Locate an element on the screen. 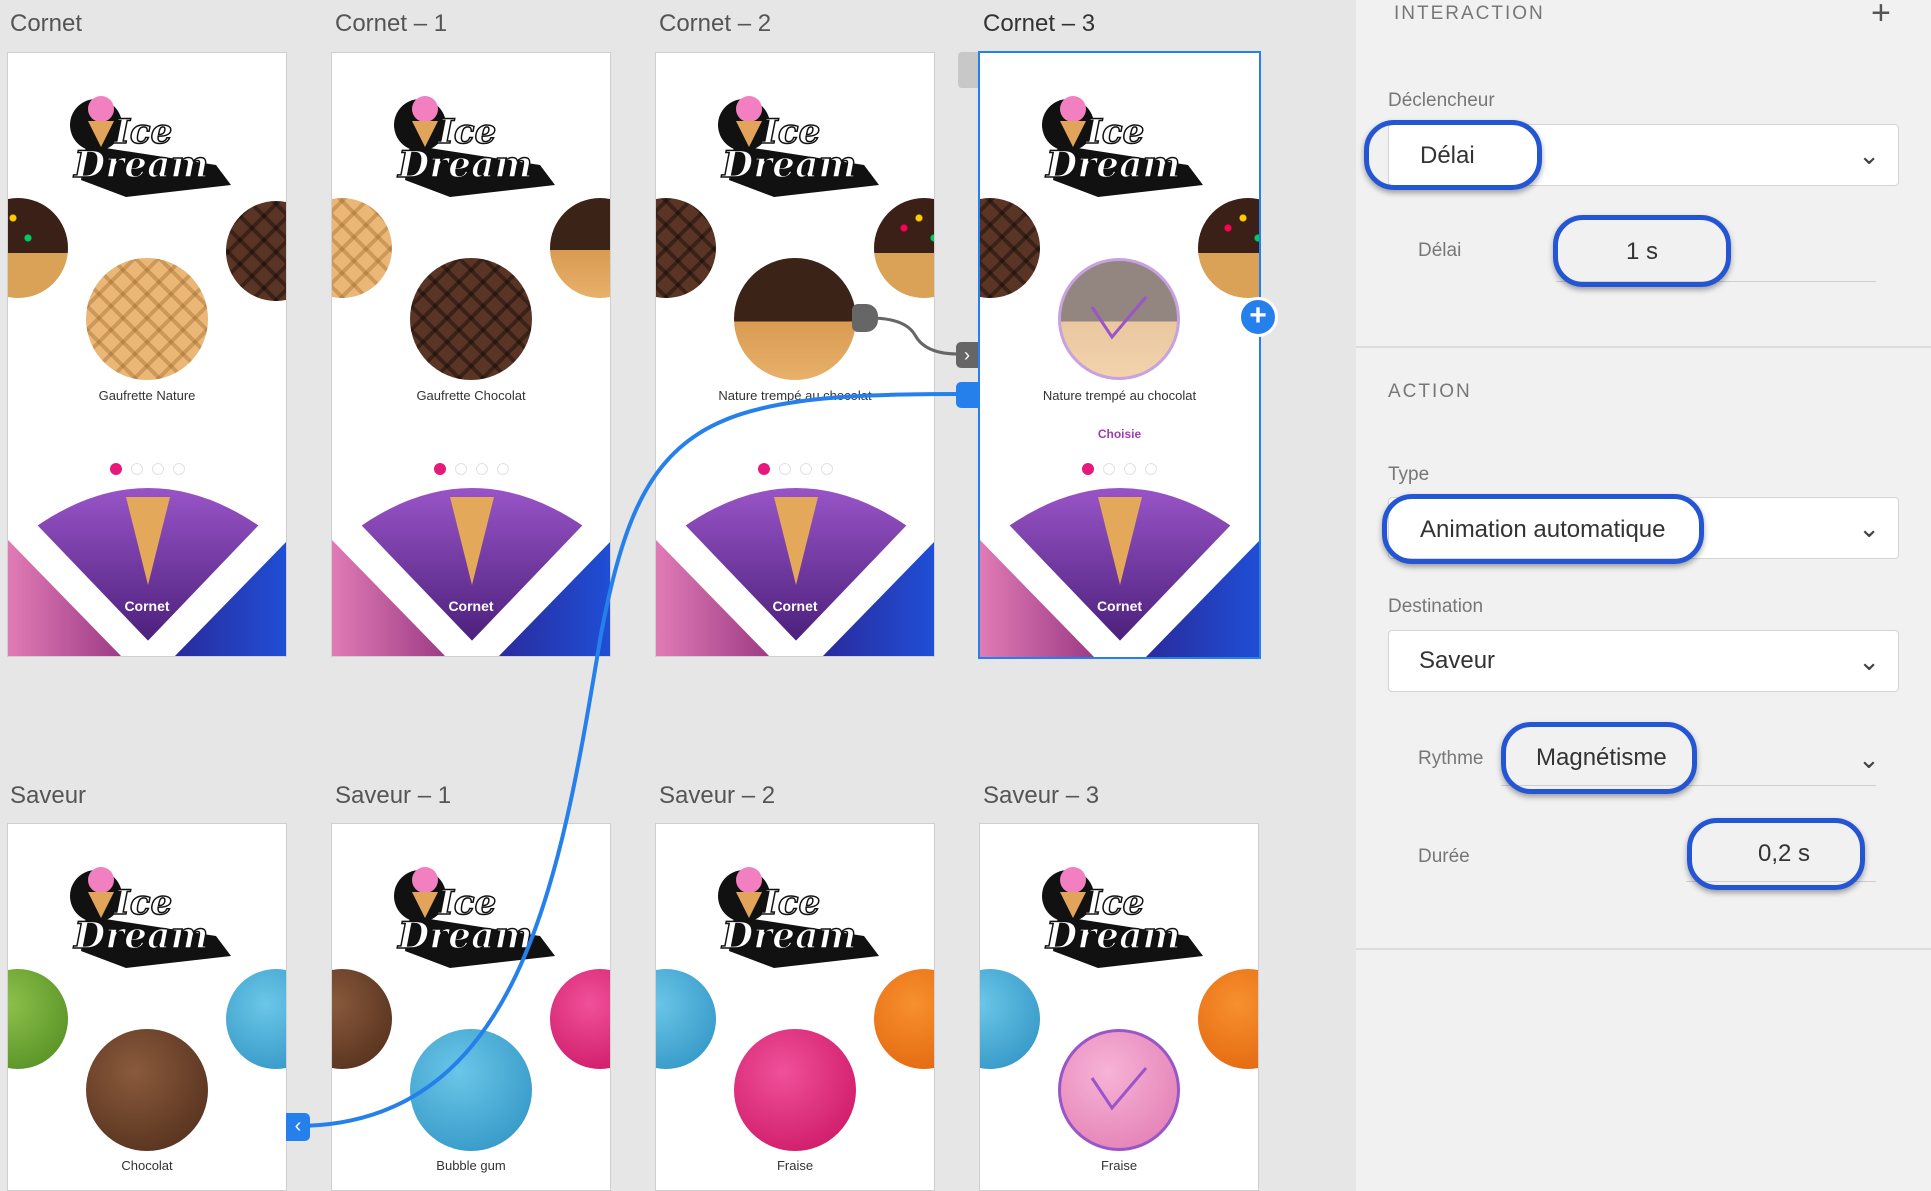  artboard-saveur-1: Ice Dream Bubble gum is located at coordinates (471, 1007).